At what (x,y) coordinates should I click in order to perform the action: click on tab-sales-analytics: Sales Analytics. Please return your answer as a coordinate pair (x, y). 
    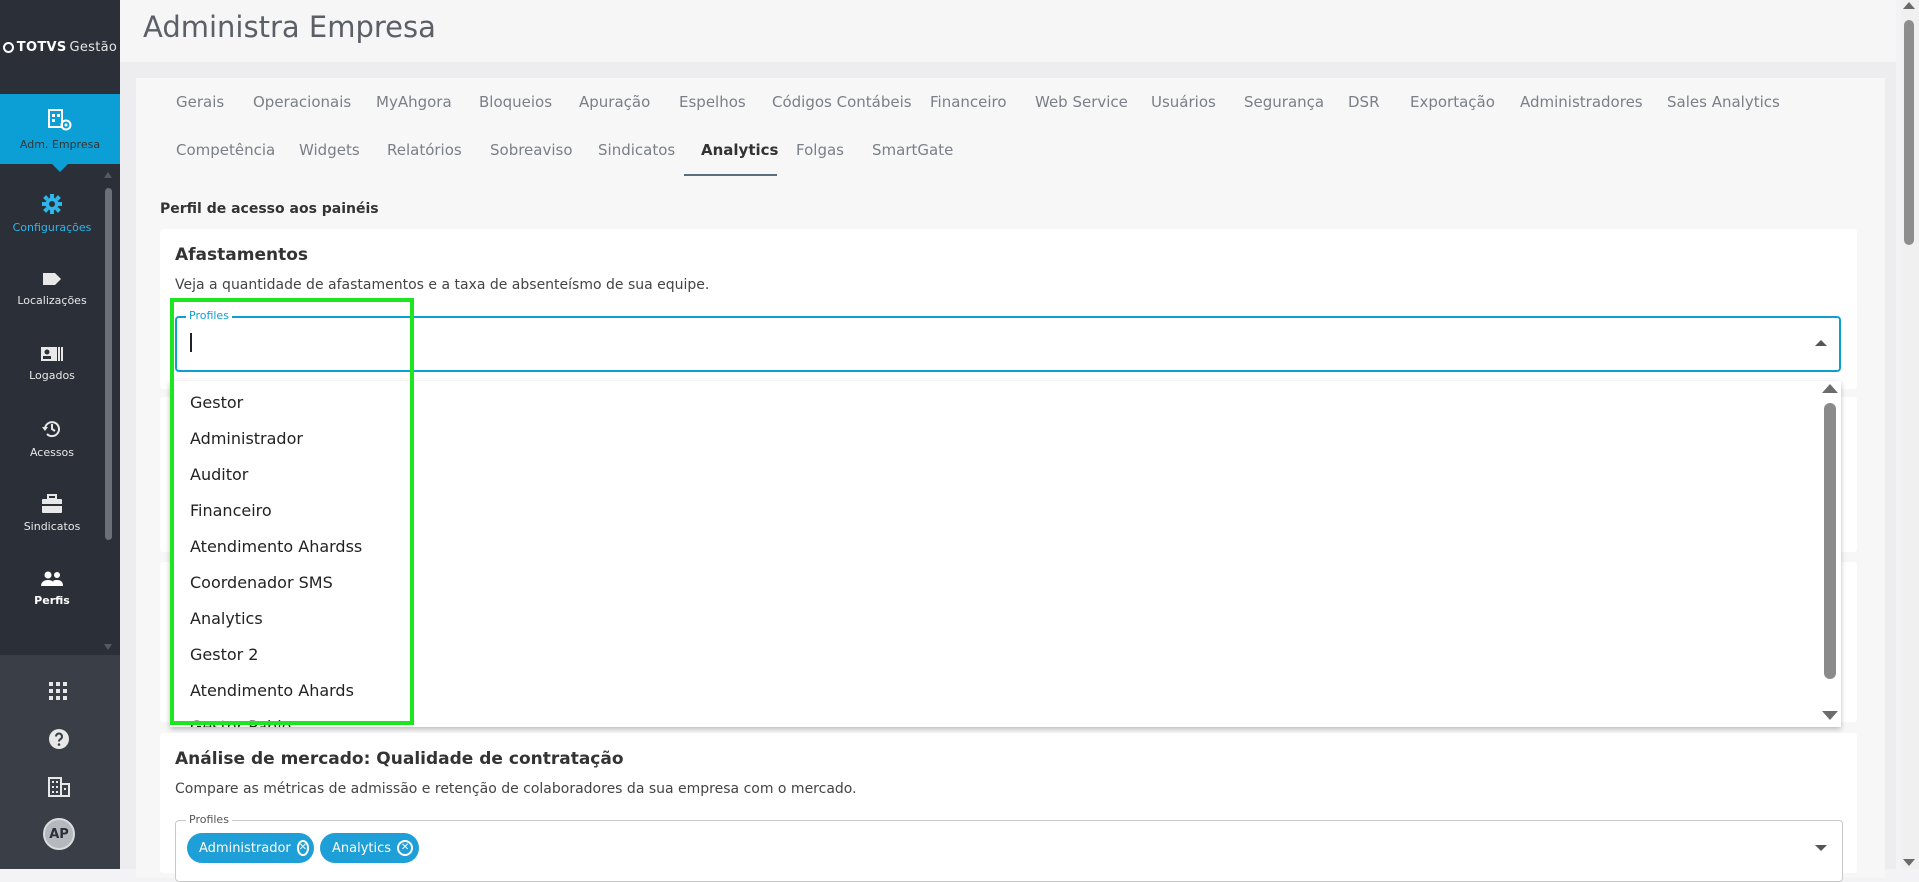
    Looking at the image, I should click on (1723, 102).